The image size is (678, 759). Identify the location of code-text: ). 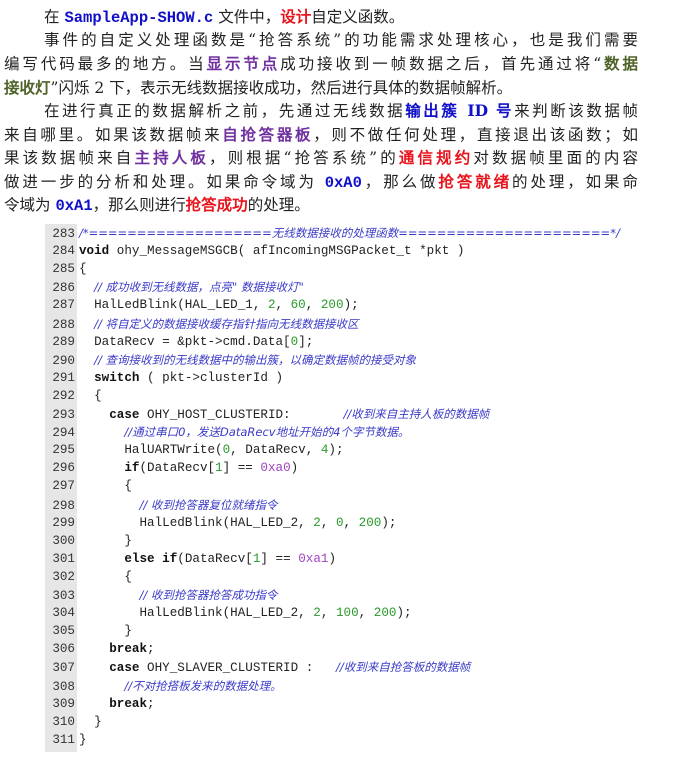
(332, 558).